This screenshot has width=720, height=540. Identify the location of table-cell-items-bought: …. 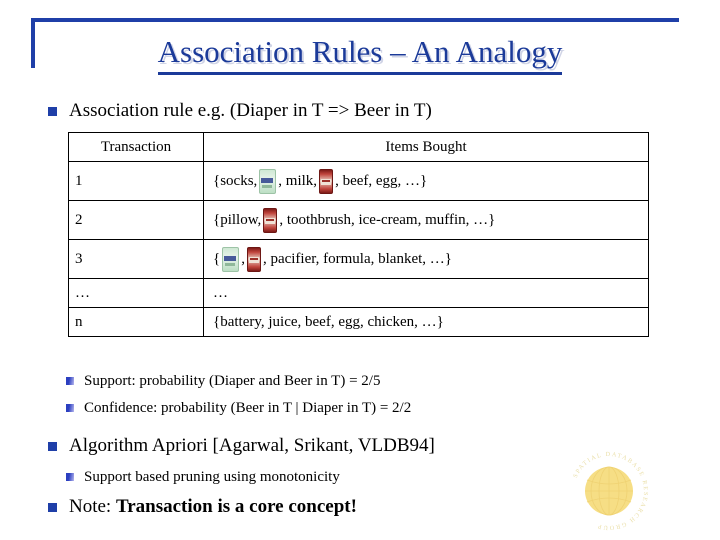
(426, 293).